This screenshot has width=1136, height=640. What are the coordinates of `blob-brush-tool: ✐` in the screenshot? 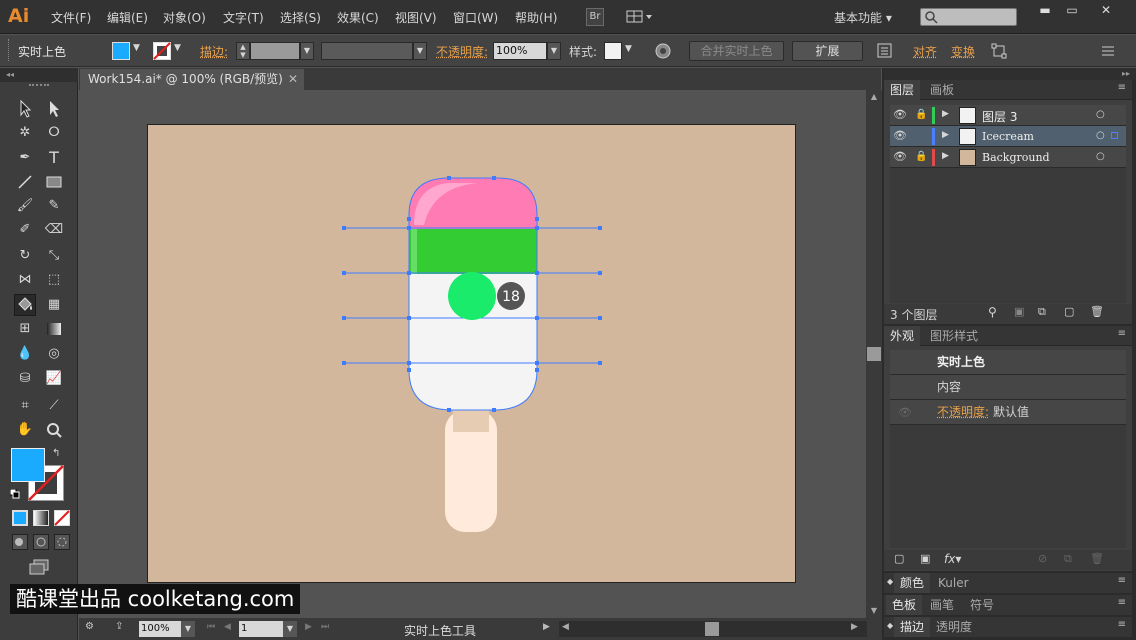 It's located at (25, 230).